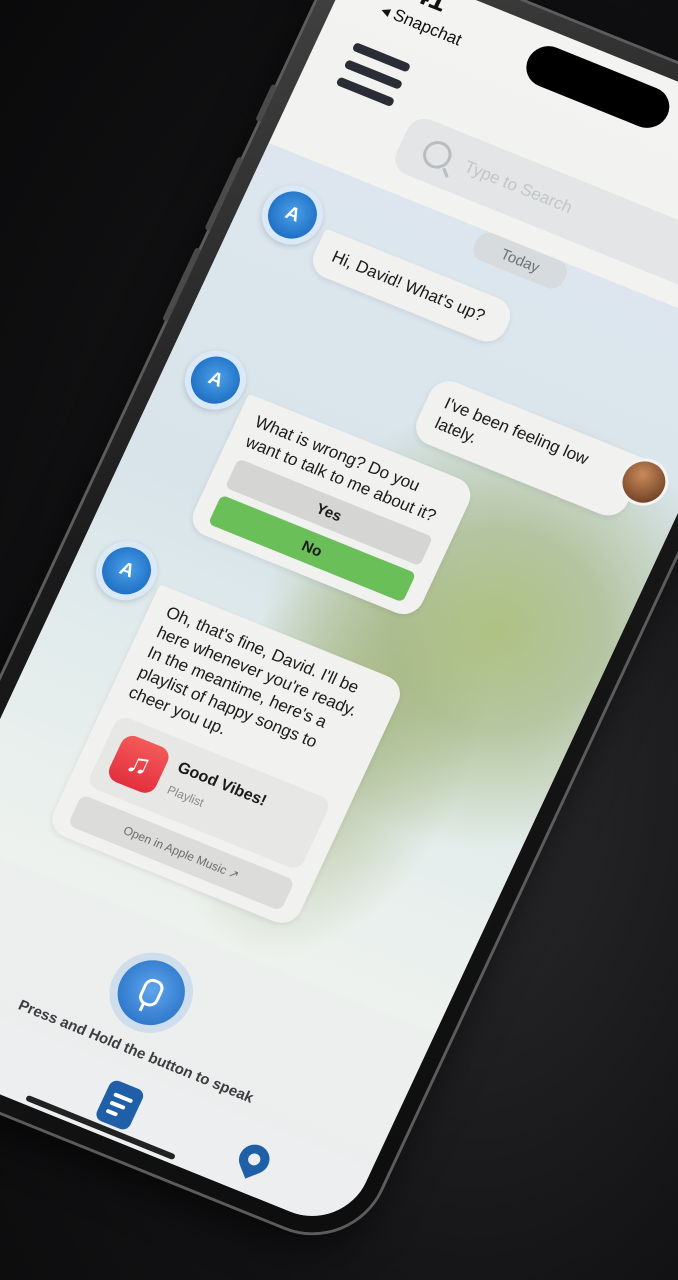 This screenshot has height=1280, width=678. What do you see at coordinates (4, 1047) in the screenshot?
I see `plus-icon` at bounding box center [4, 1047].